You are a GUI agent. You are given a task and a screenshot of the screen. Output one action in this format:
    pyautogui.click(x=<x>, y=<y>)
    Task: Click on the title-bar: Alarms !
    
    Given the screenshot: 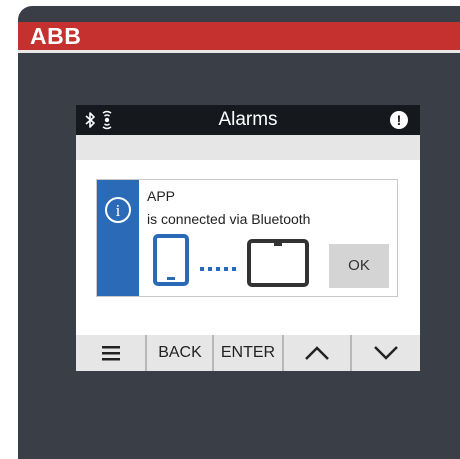 What is the action you would take?
    pyautogui.click(x=248, y=120)
    